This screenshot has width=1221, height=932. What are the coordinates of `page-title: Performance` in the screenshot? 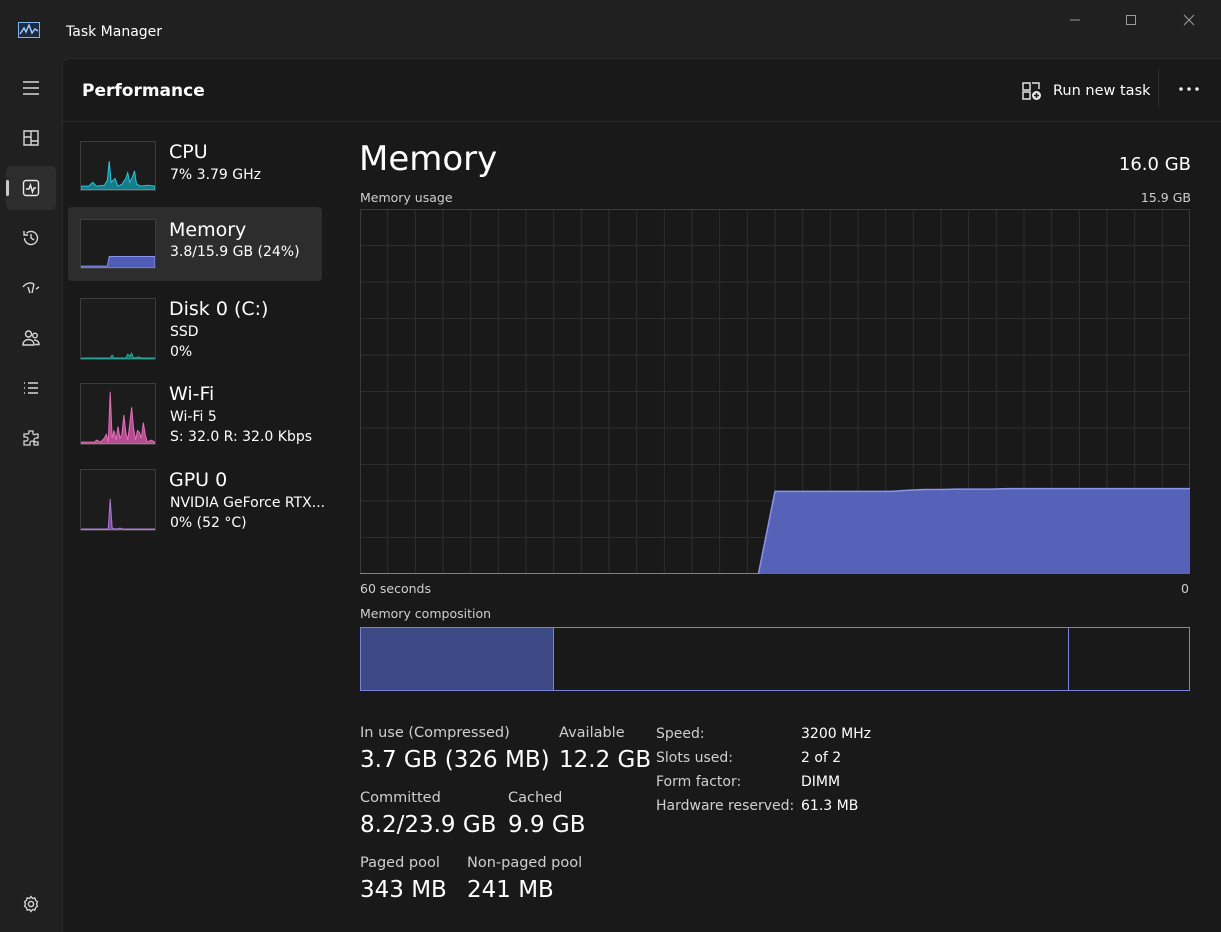 It's located at (143, 91).